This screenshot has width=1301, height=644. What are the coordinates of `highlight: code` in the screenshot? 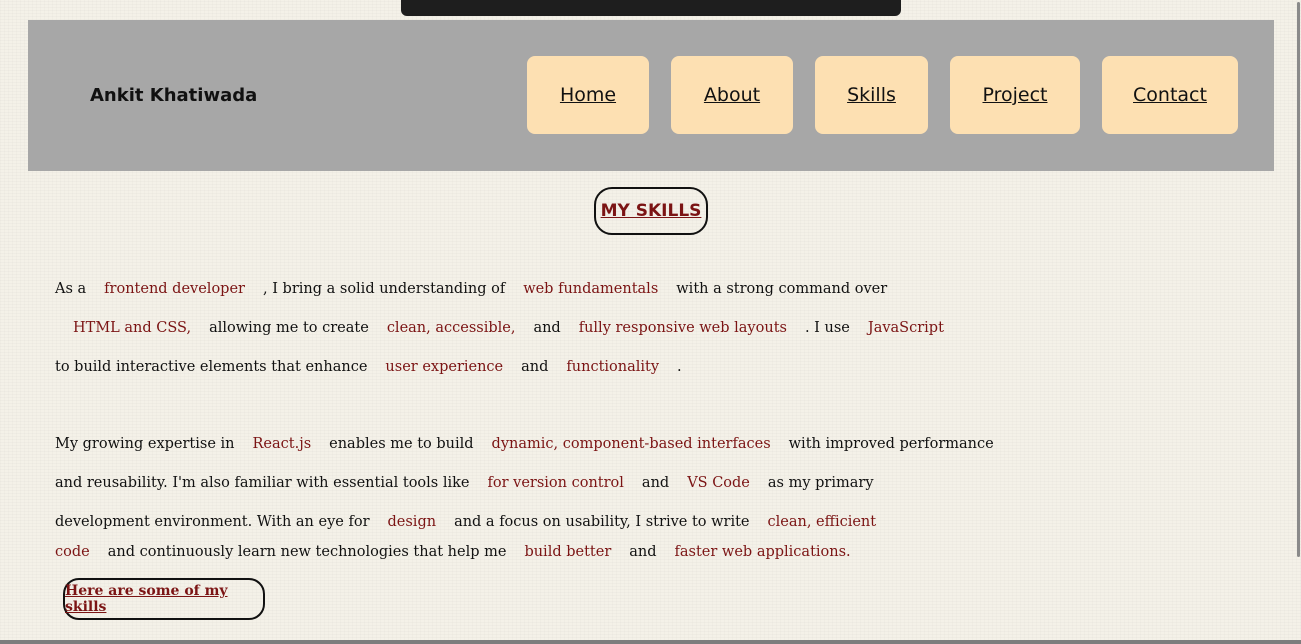 It's located at (72, 552).